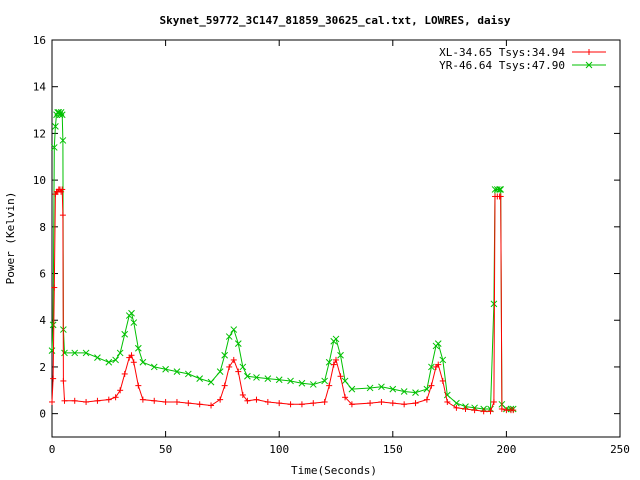 Image resolution: width=640 pixels, height=480 pixels. I want to click on legend-label: YR-46.64 Tsys:47.90, so click(502, 65).